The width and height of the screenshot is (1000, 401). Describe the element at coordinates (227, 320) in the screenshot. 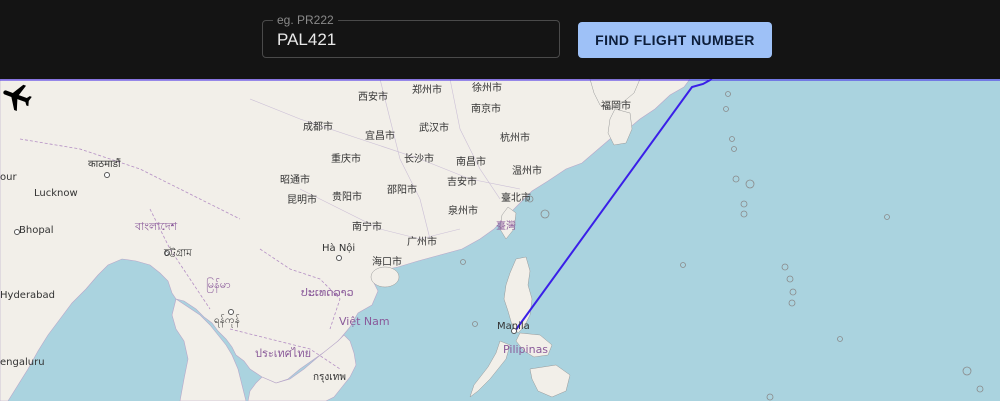

I see `map-label-yangon: ရန်ကုန်` at that location.